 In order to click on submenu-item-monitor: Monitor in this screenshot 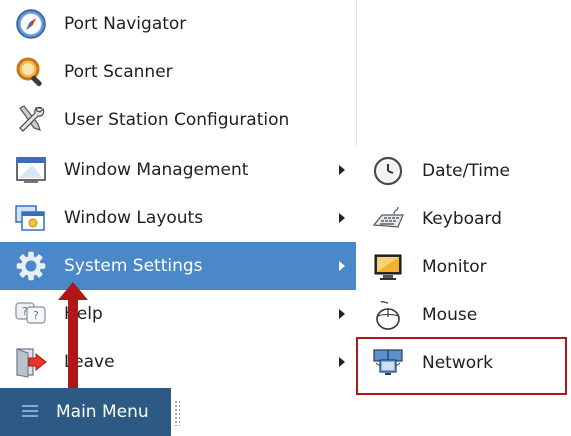, I will do `click(463, 267)`.